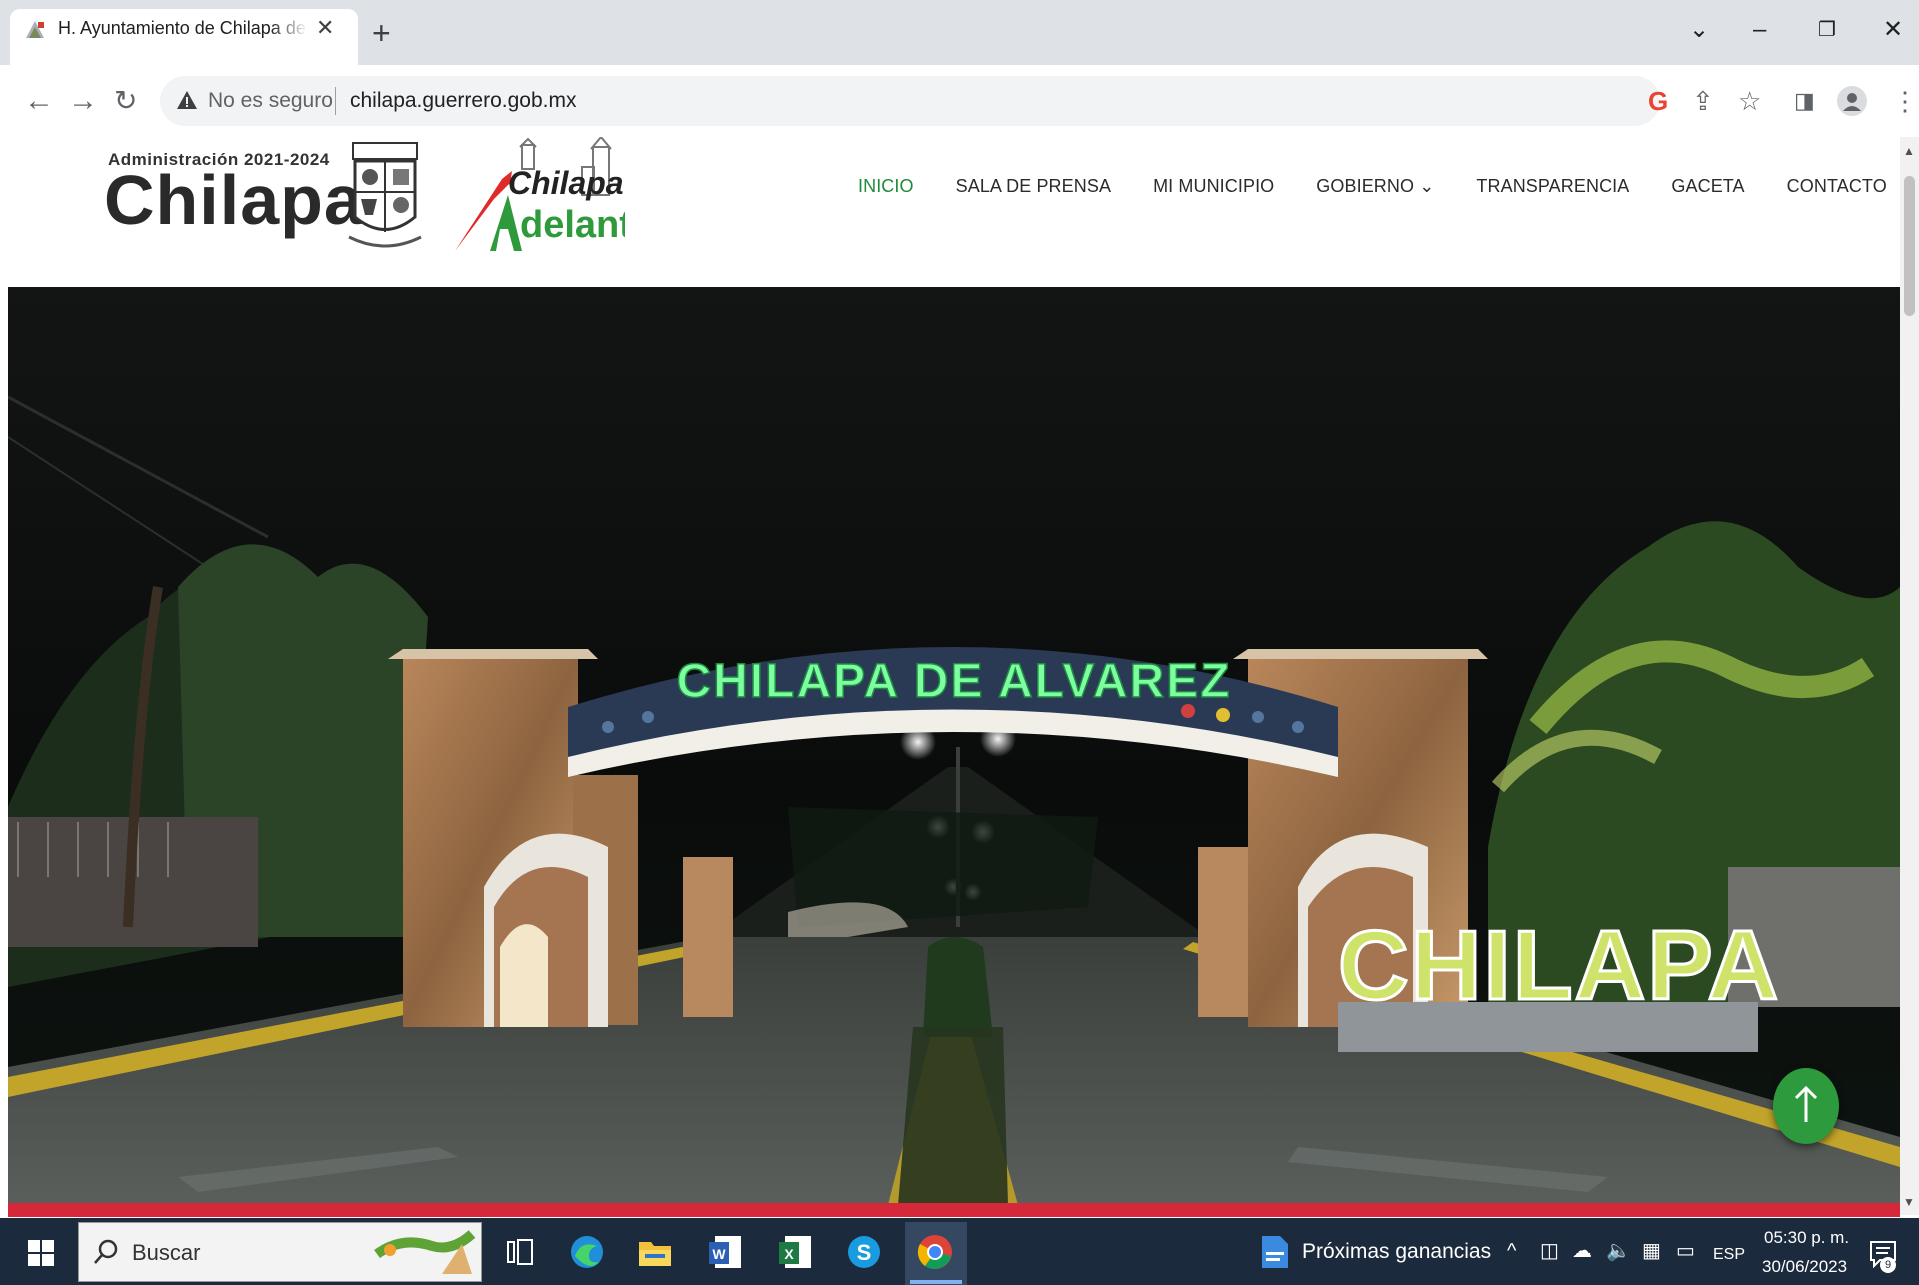 The width and height of the screenshot is (1919, 1285). Describe the element at coordinates (335, 101) in the screenshot. I see `url-separator` at that location.